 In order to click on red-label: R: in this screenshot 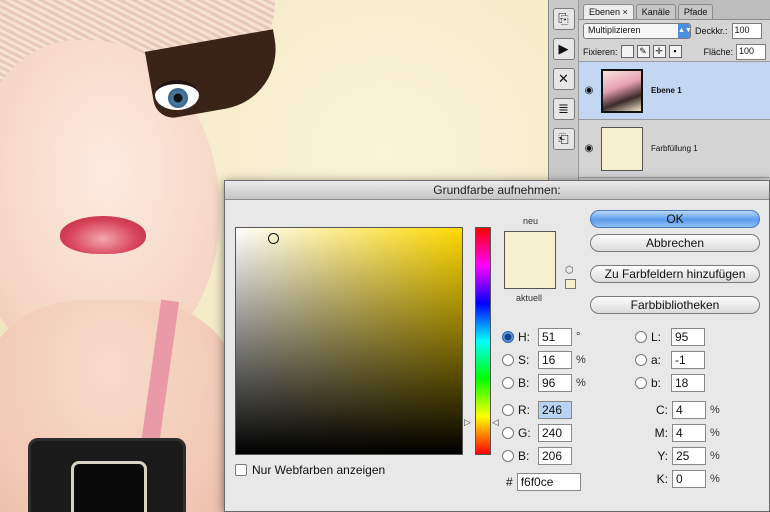, I will do `click(524, 410)`.